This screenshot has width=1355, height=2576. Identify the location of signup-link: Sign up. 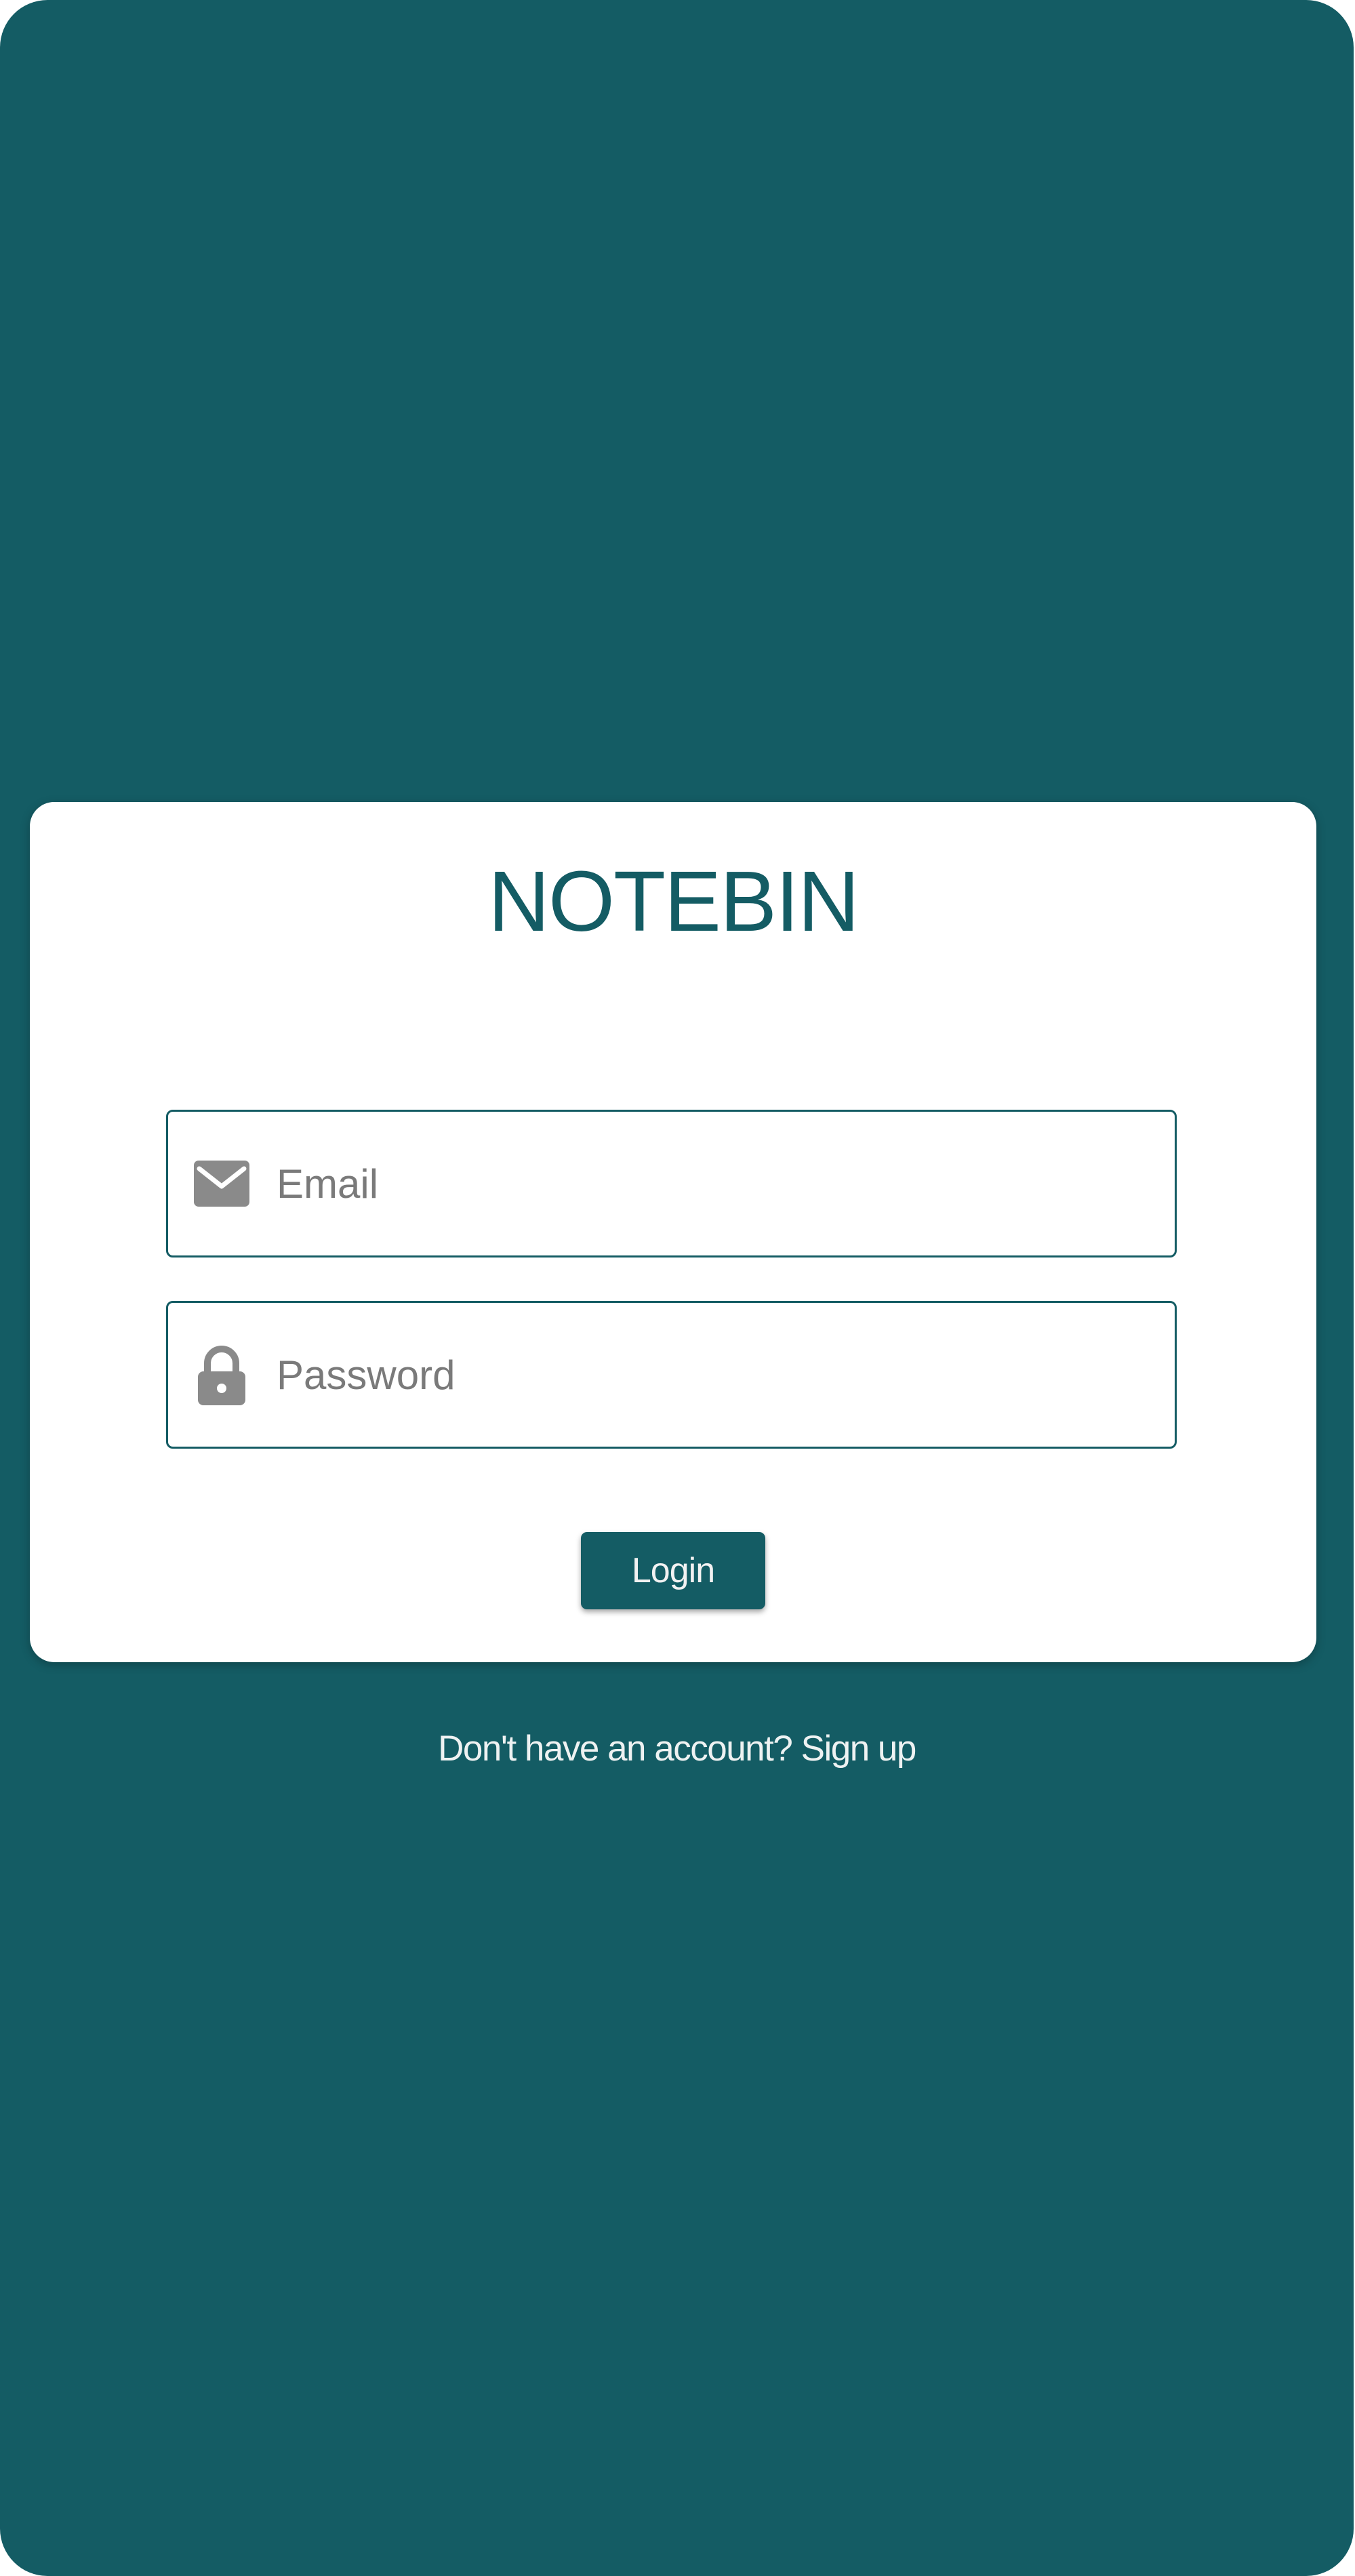
(859, 1749).